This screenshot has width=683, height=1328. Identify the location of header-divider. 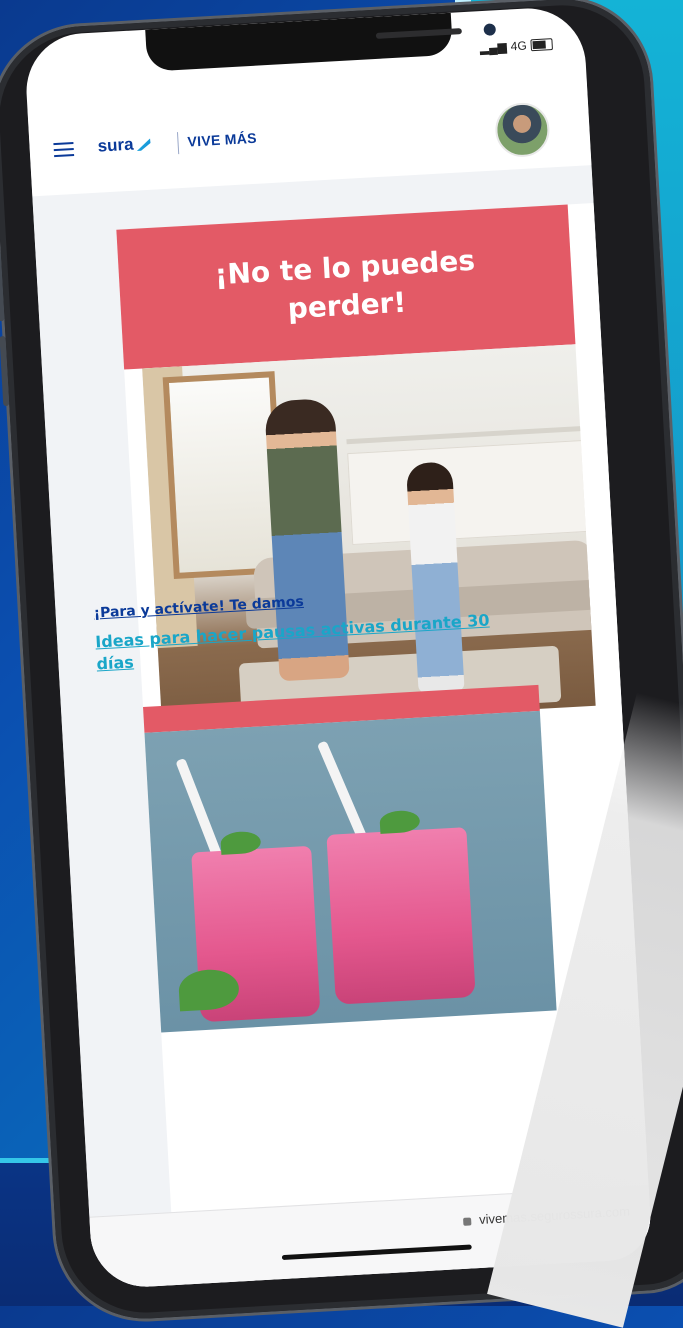
(178, 143).